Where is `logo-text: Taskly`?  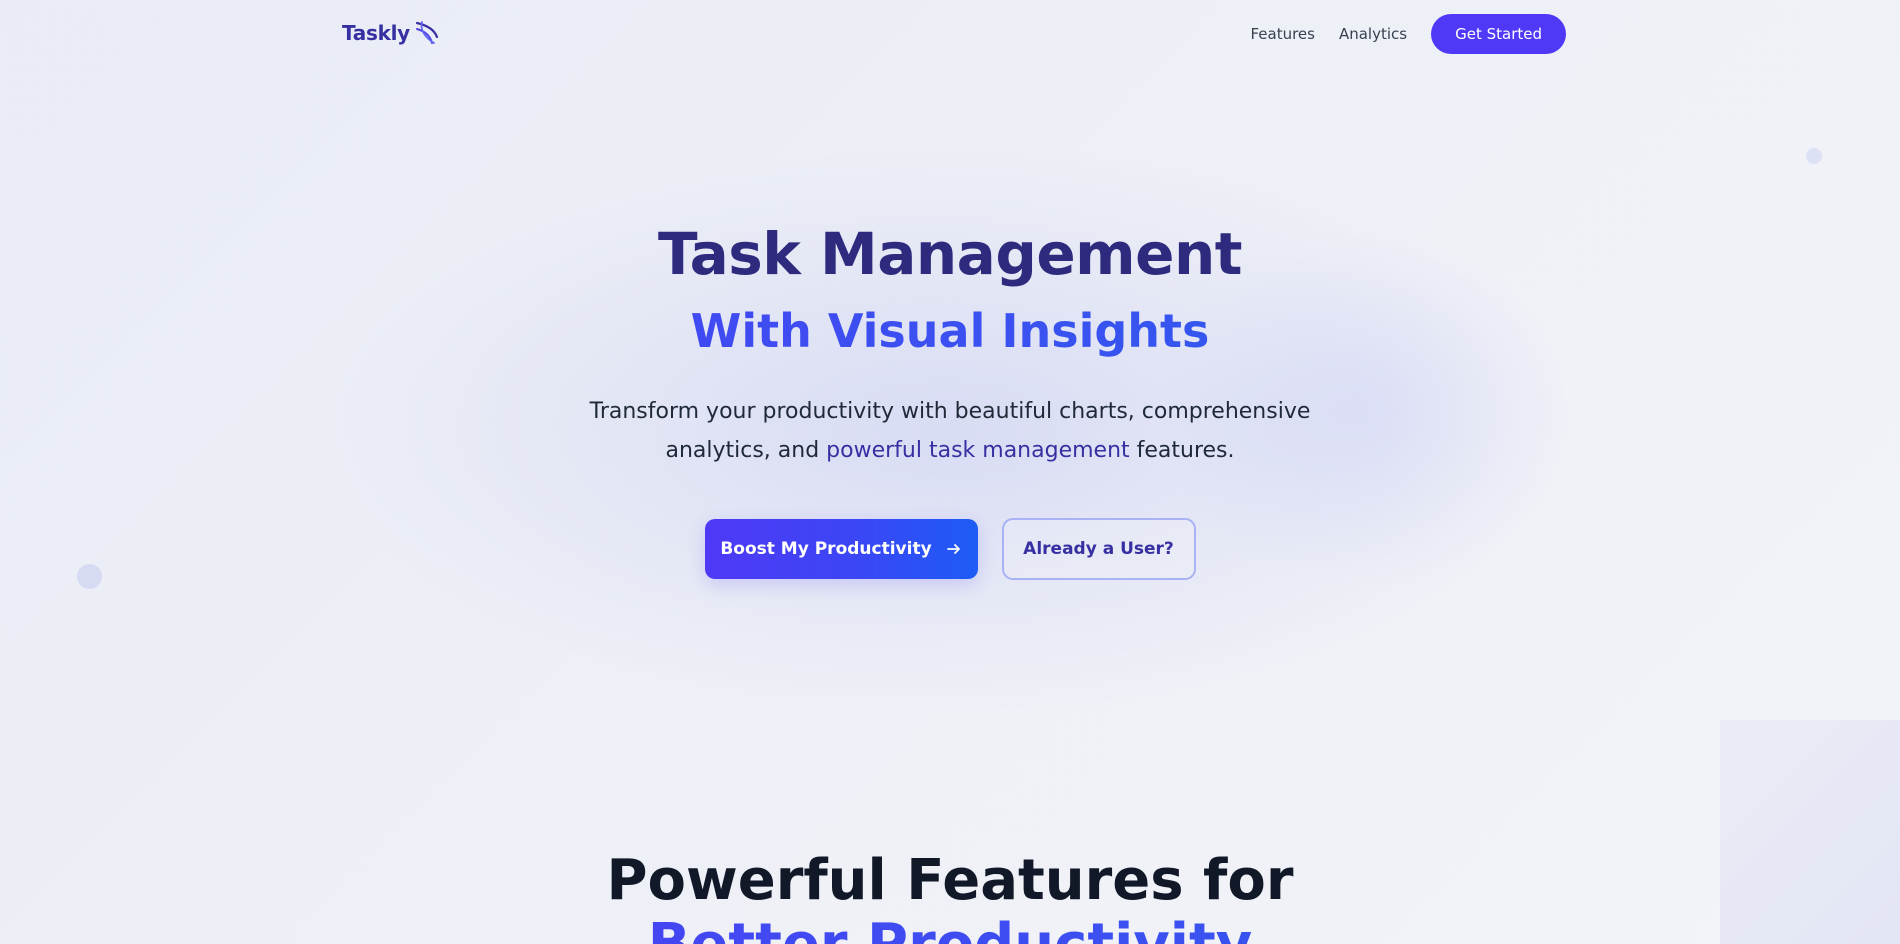
logo-text: Taskly is located at coordinates (376, 33).